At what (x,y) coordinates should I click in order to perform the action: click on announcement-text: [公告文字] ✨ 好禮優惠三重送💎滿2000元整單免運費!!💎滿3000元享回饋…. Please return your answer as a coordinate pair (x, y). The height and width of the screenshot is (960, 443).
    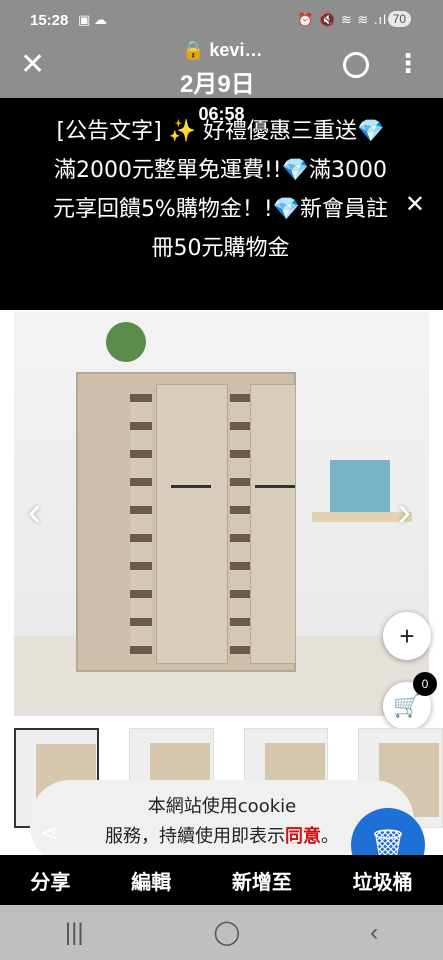
    Looking at the image, I should click on (220, 190).